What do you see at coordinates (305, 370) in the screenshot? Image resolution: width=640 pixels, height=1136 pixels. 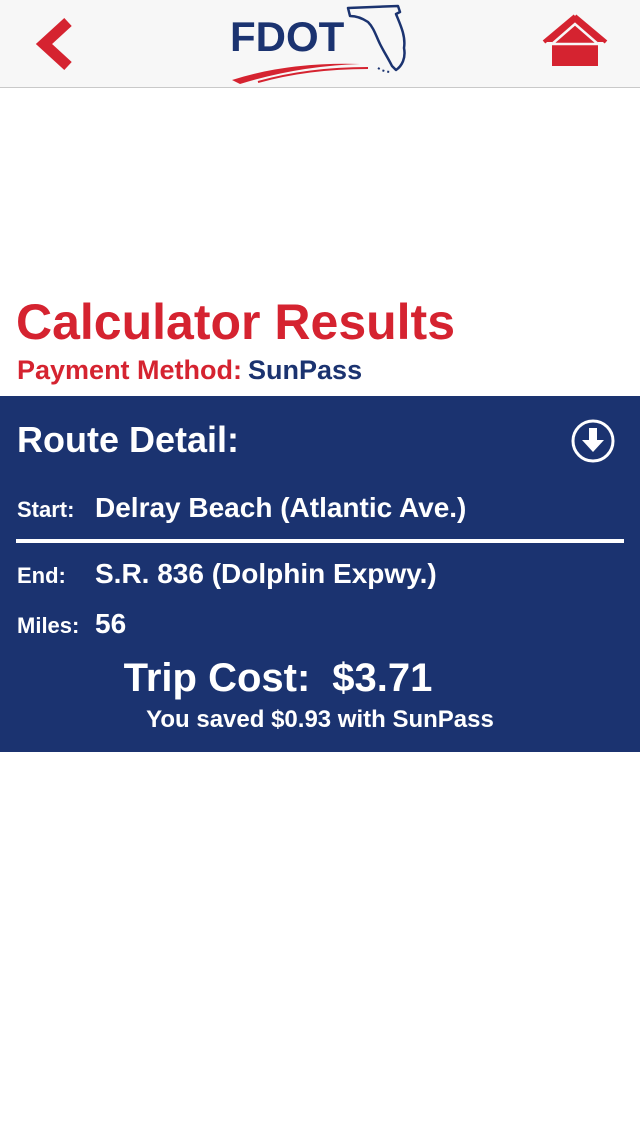 I see `payment-method-value: SunPass` at bounding box center [305, 370].